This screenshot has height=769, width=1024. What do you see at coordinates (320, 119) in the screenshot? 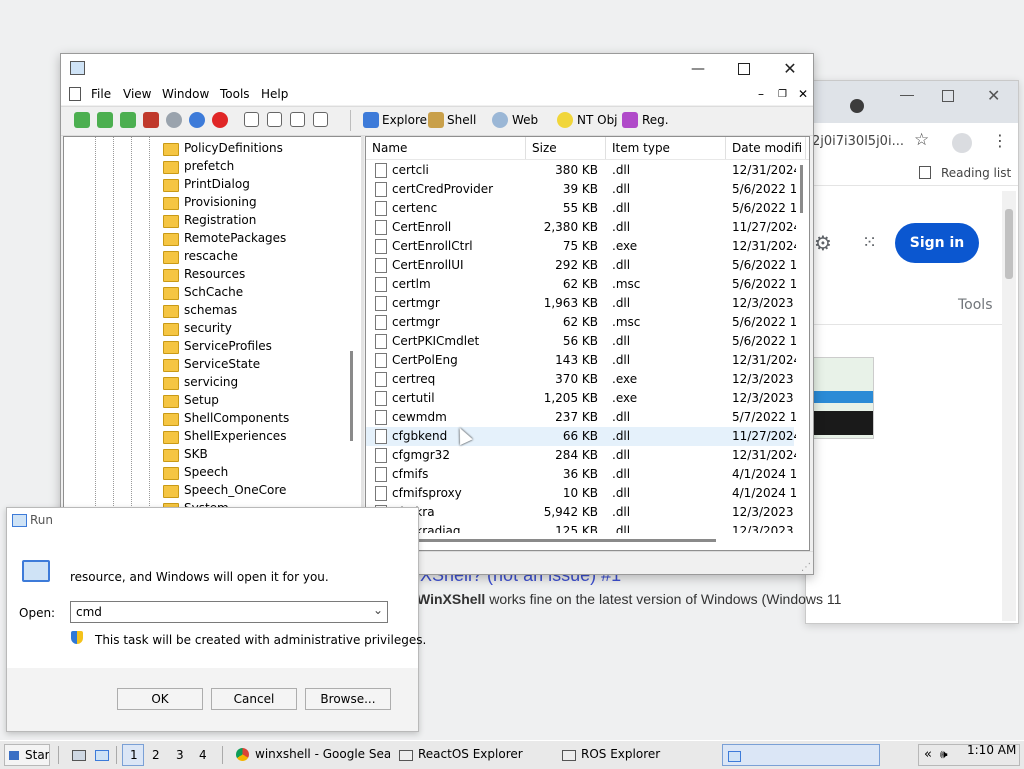
I see `view-details-icon` at bounding box center [320, 119].